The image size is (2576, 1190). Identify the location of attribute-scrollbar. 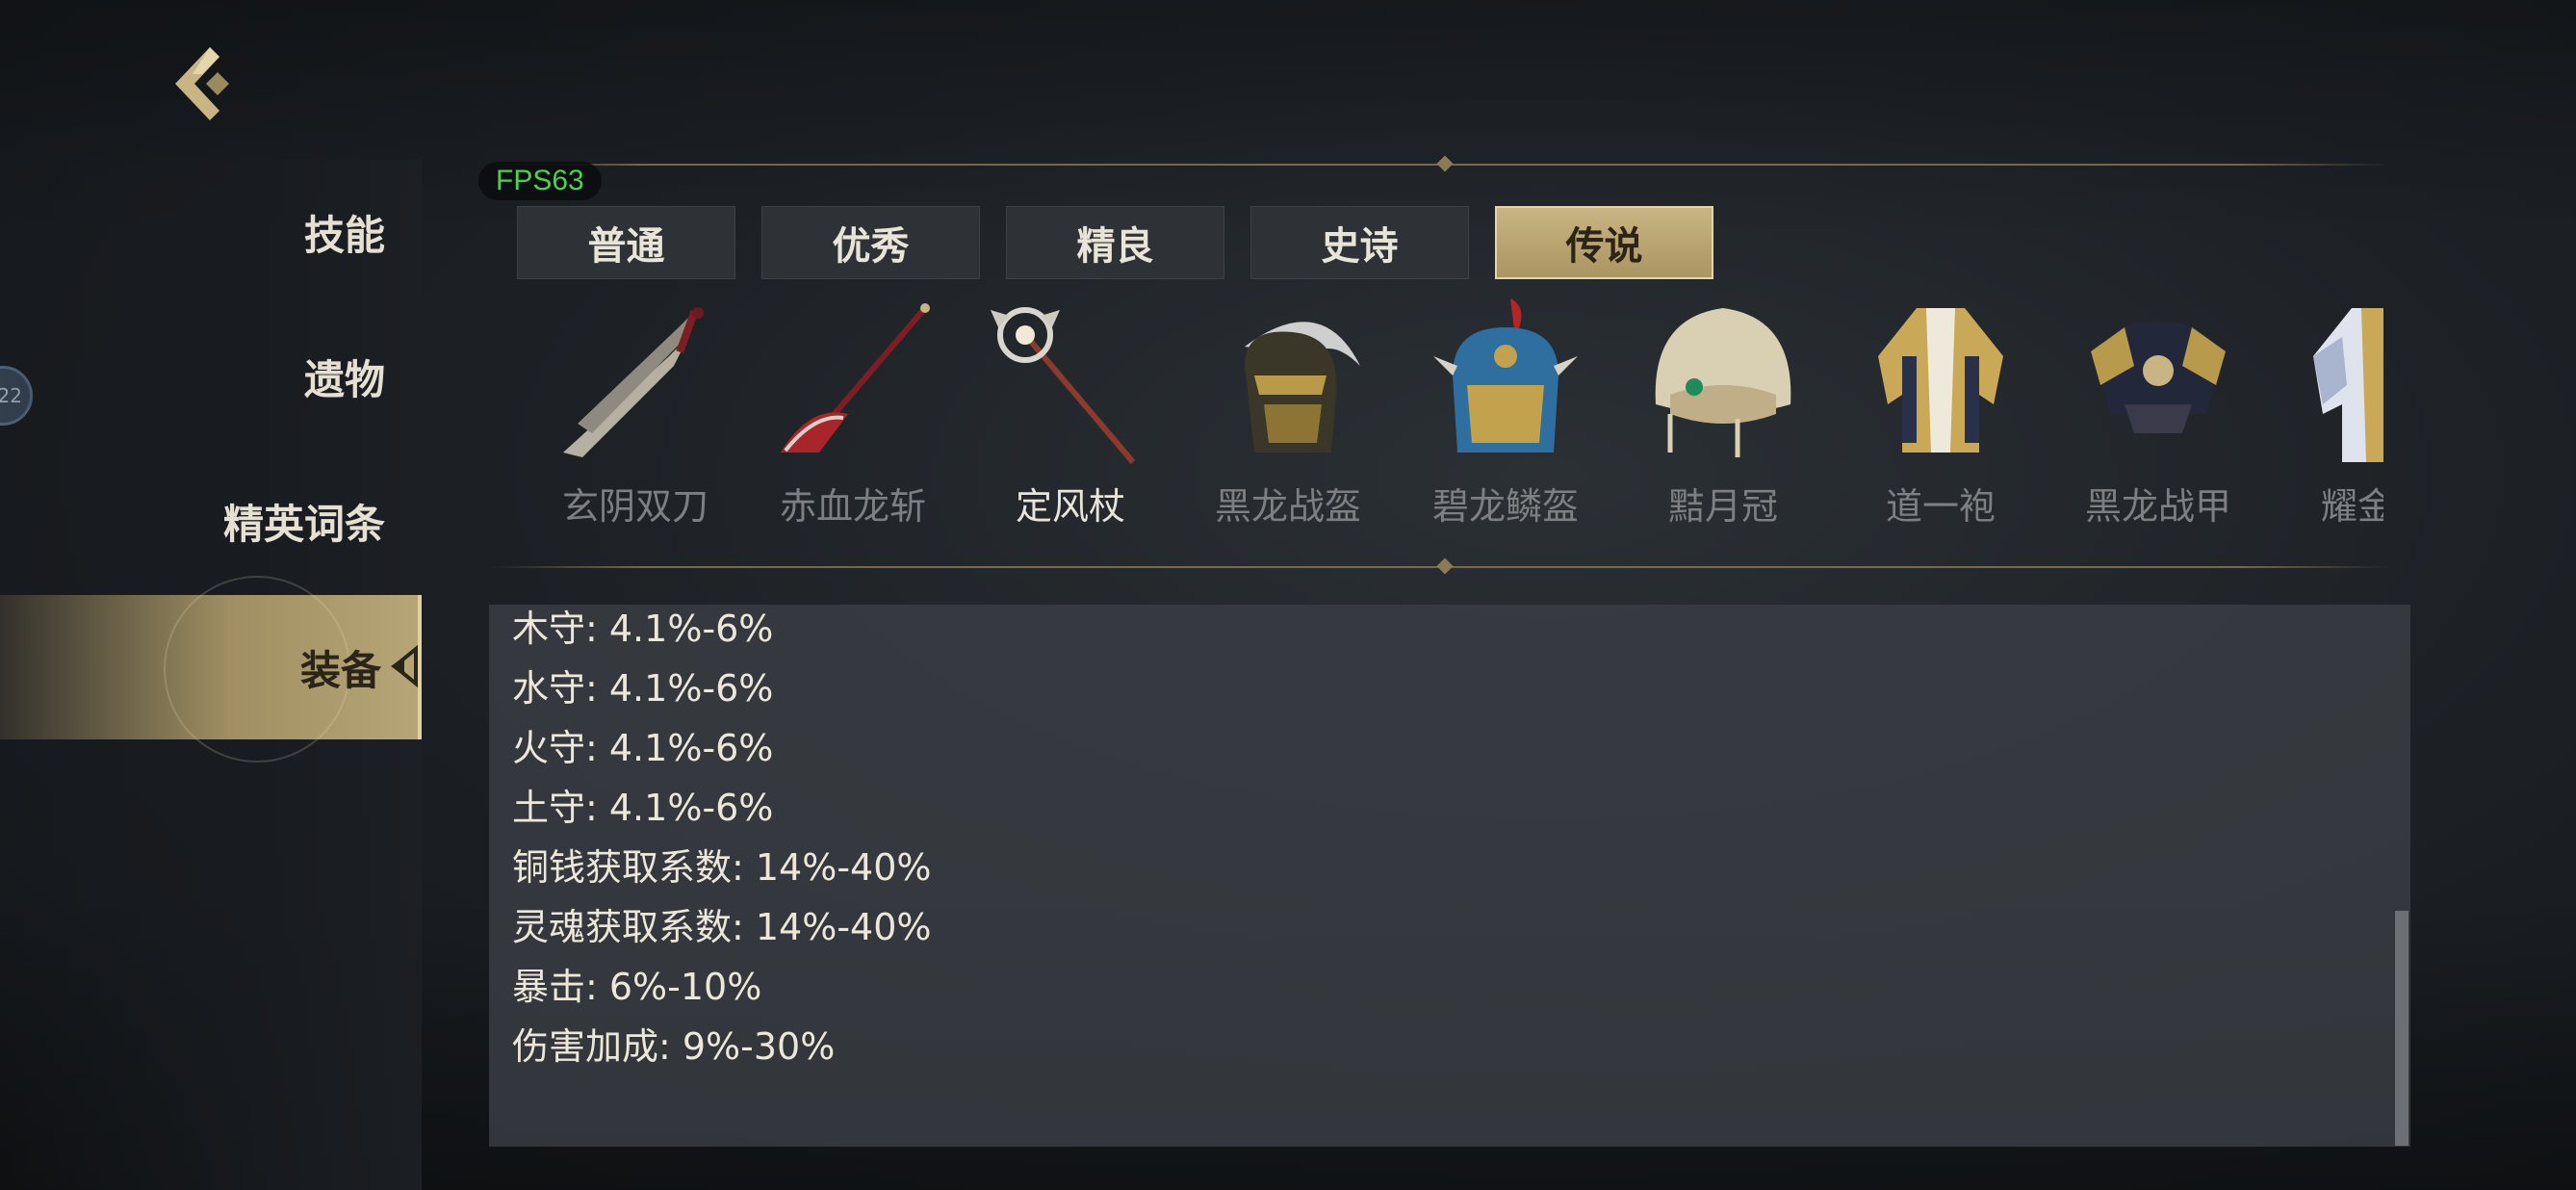
(2402, 1029).